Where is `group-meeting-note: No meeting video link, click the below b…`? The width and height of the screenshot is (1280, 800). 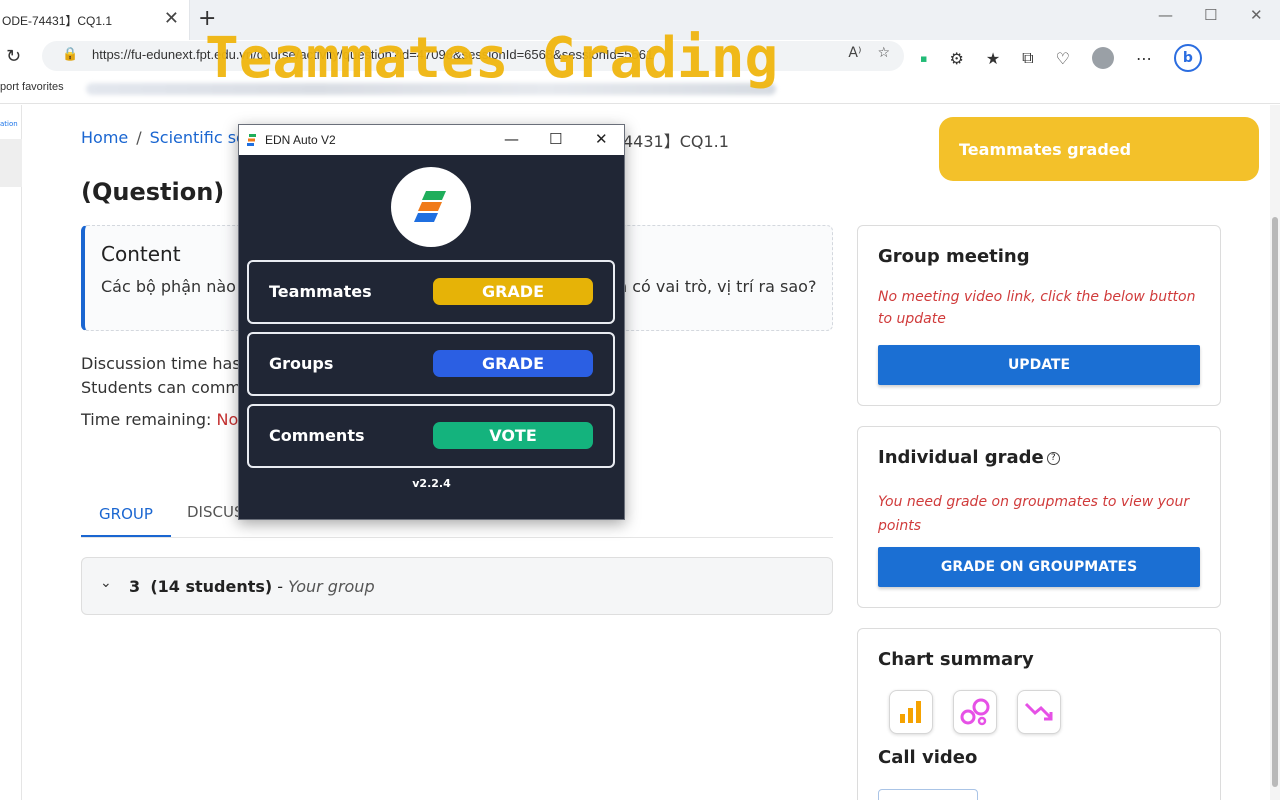 group-meeting-note: No meeting video link, click the below b… is located at coordinates (1037, 308).